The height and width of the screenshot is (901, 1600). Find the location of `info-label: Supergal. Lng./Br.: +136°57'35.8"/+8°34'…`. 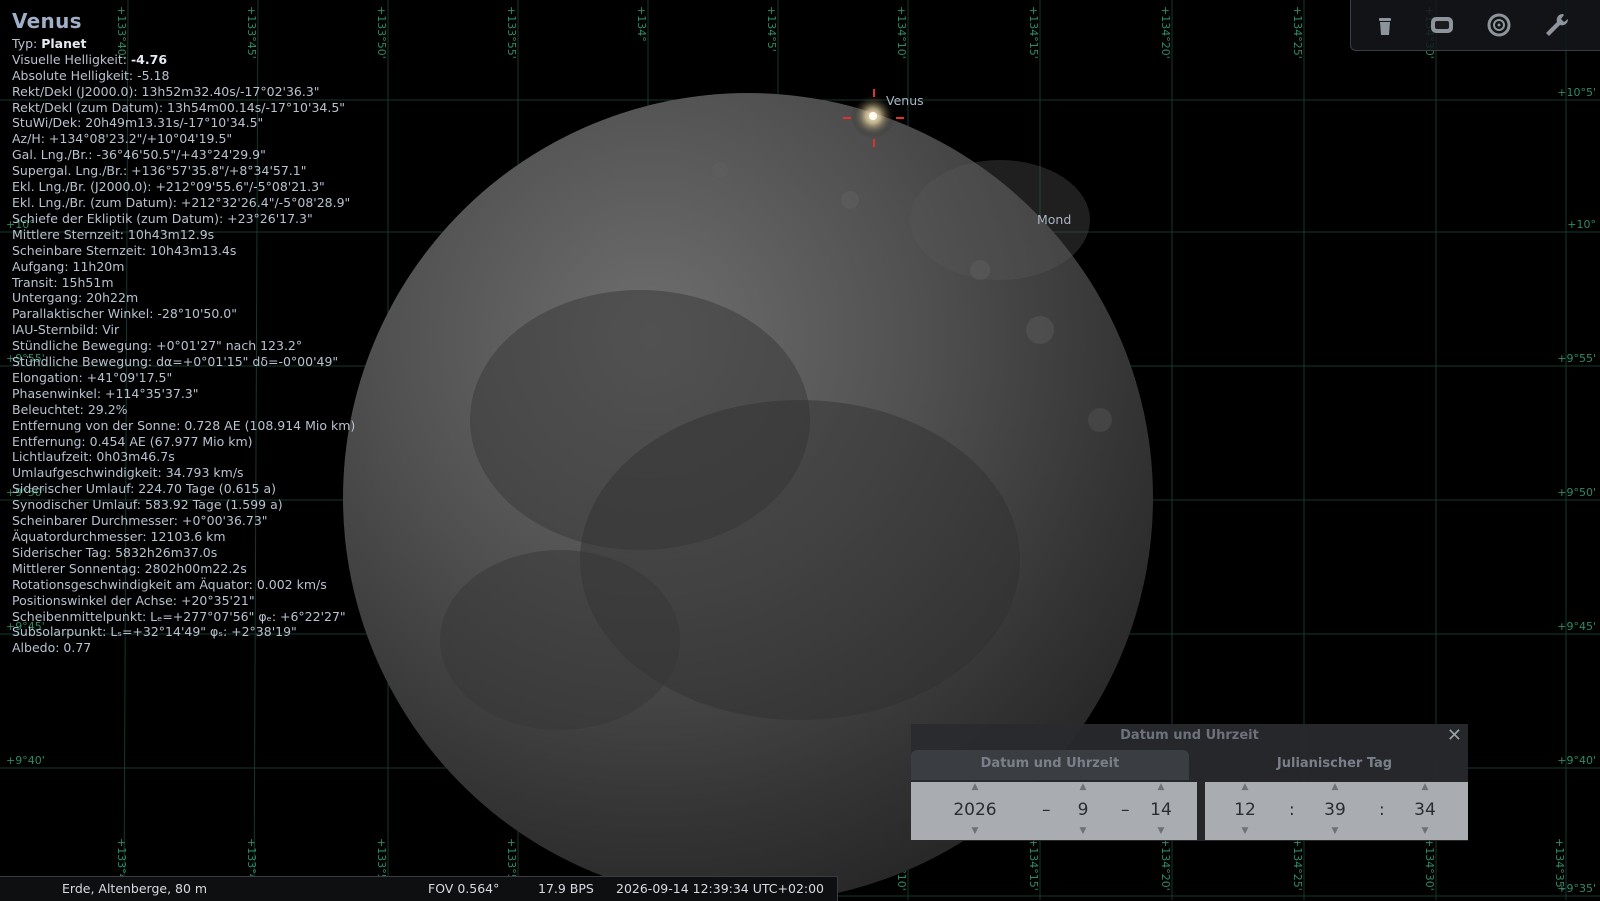

info-label: Supergal. Lng./Br.: +136°57'35.8"/+8°34'… is located at coordinates (159, 171).